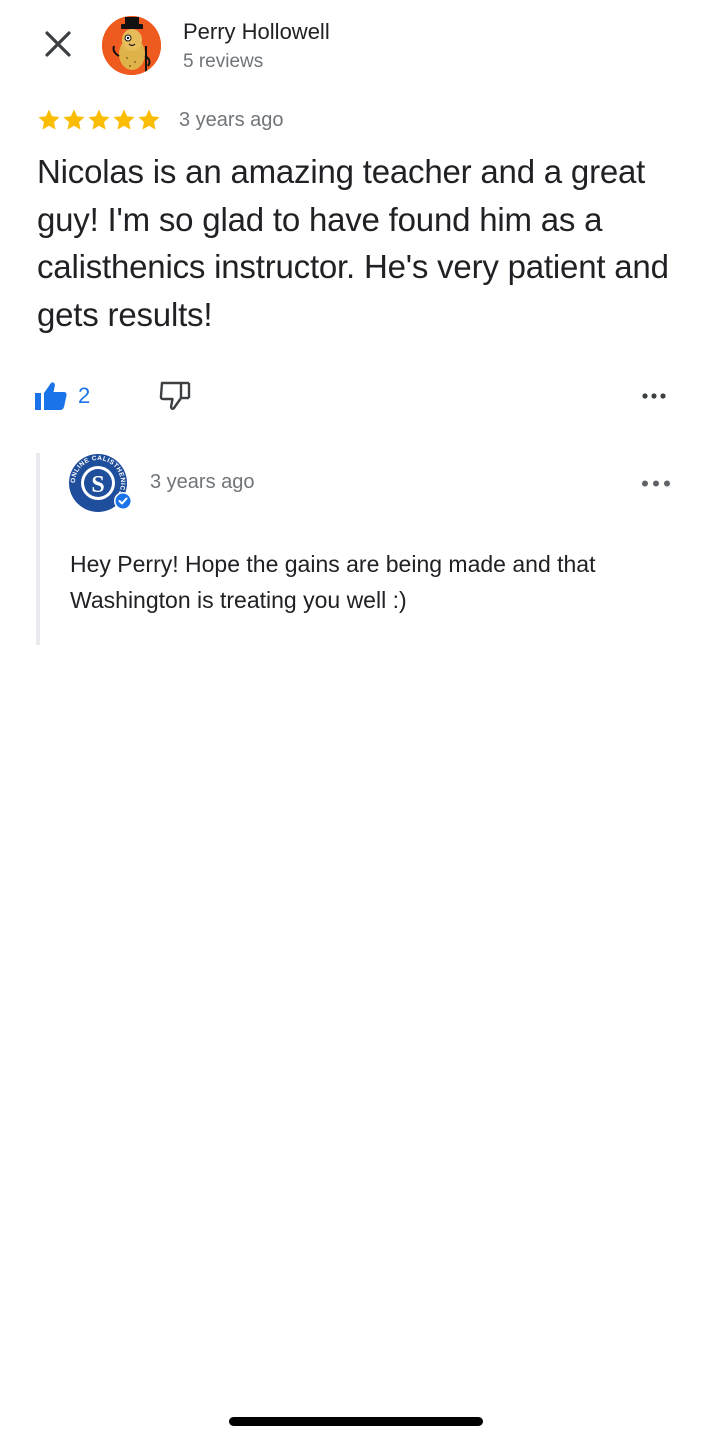 This screenshot has width=711, height=1440. I want to click on reply-date: 3 years ago, so click(202, 482).